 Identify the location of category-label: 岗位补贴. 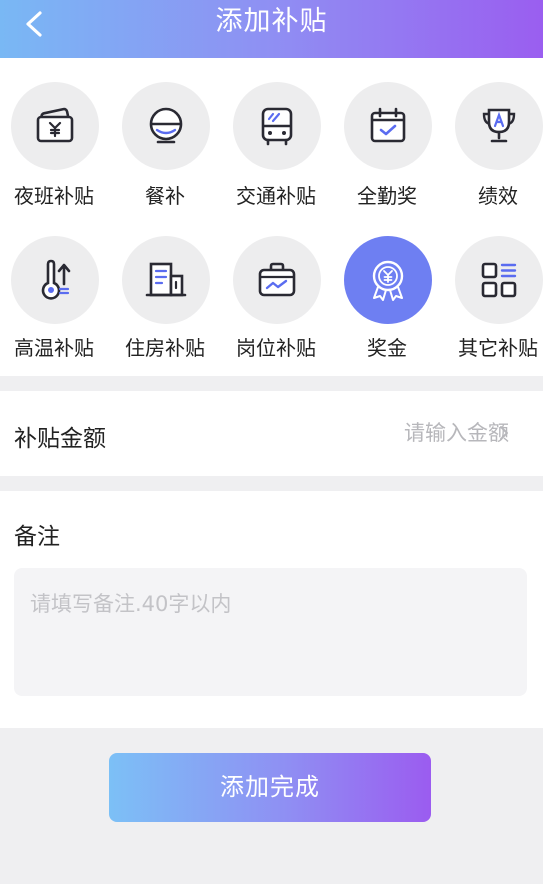
(276, 348).